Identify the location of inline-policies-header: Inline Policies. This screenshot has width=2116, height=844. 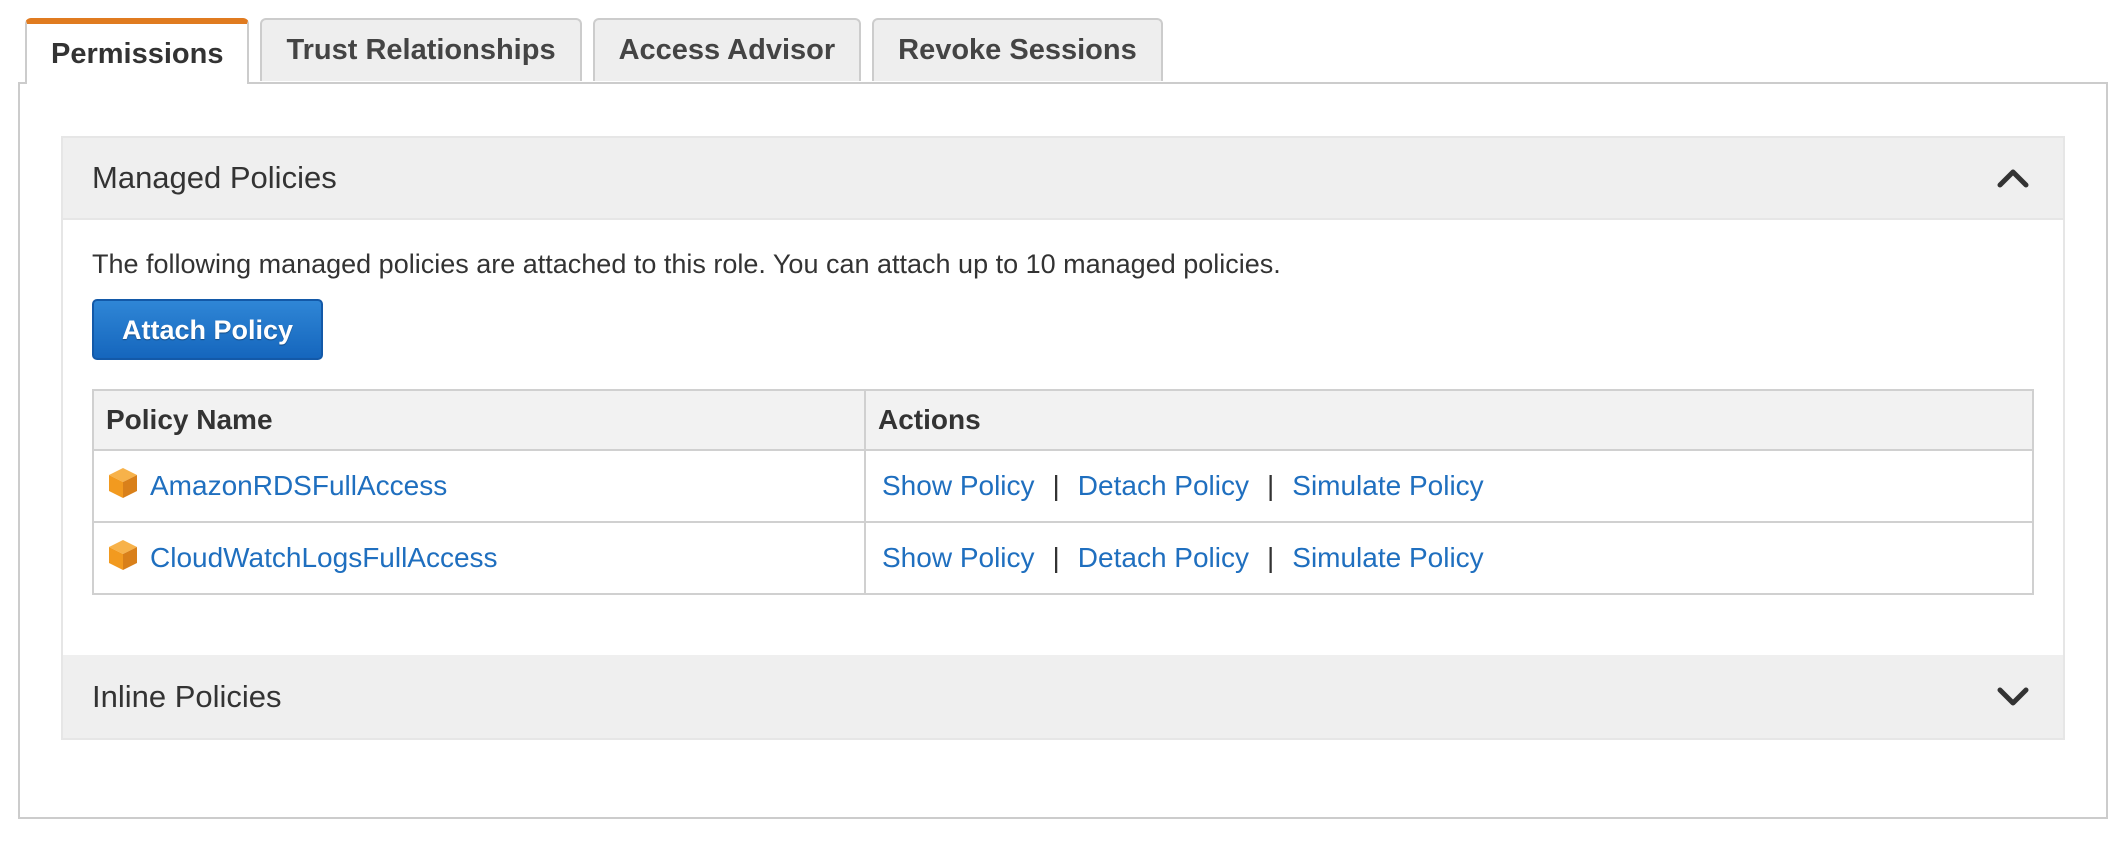
(1063, 696).